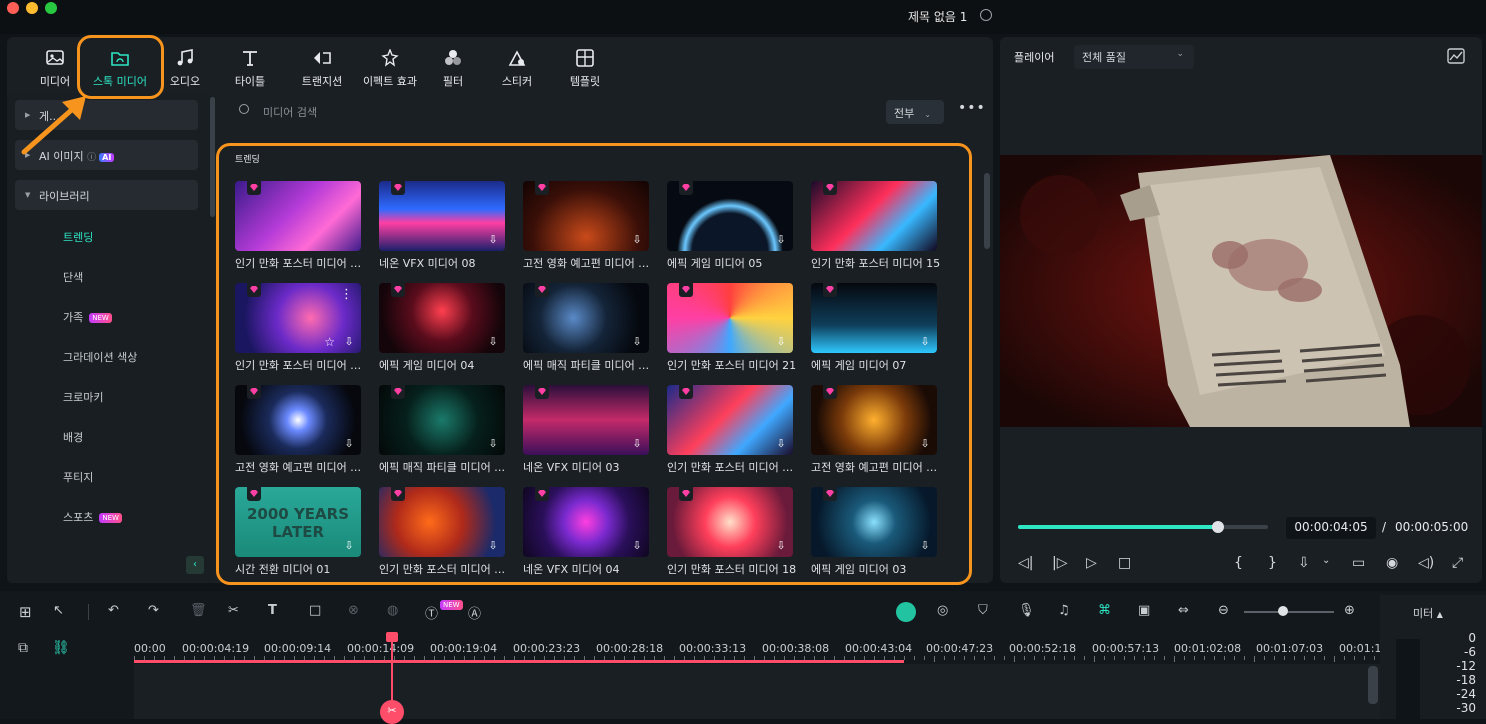 This screenshot has height=724, width=1486. Describe the element at coordinates (942, 610) in the screenshot. I see `render-preview-icon: ◎` at that location.